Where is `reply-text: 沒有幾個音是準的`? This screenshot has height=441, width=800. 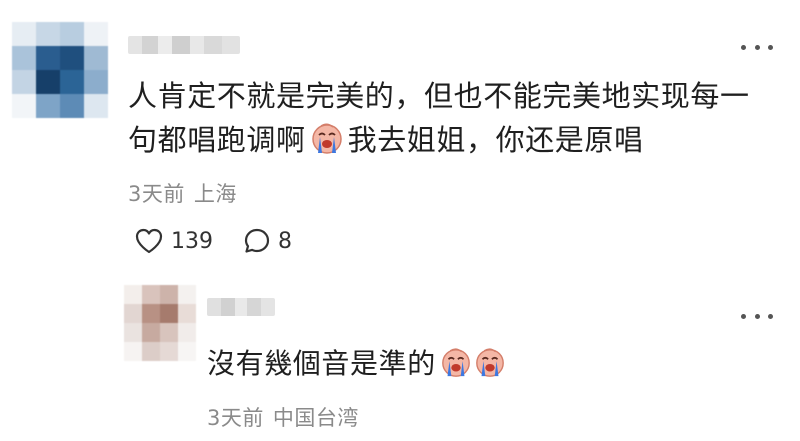
reply-text: 沒有幾個音是準的 is located at coordinates (358, 364).